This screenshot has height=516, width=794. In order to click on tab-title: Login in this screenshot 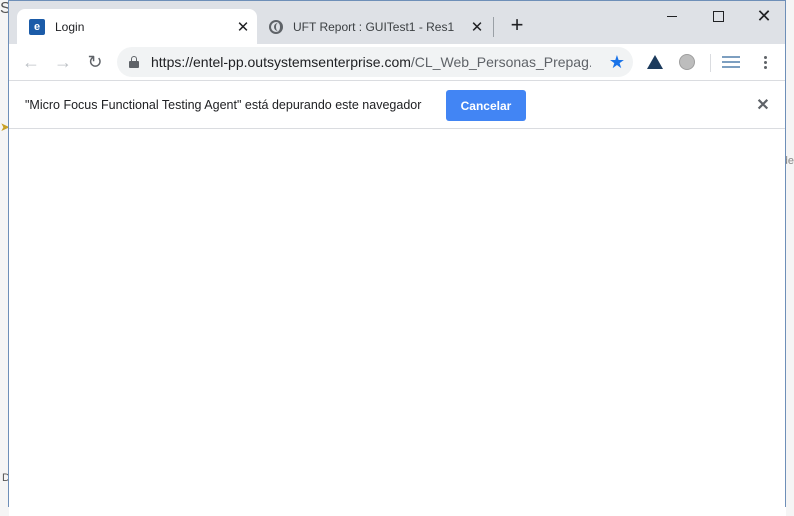, I will do `click(70, 26)`.